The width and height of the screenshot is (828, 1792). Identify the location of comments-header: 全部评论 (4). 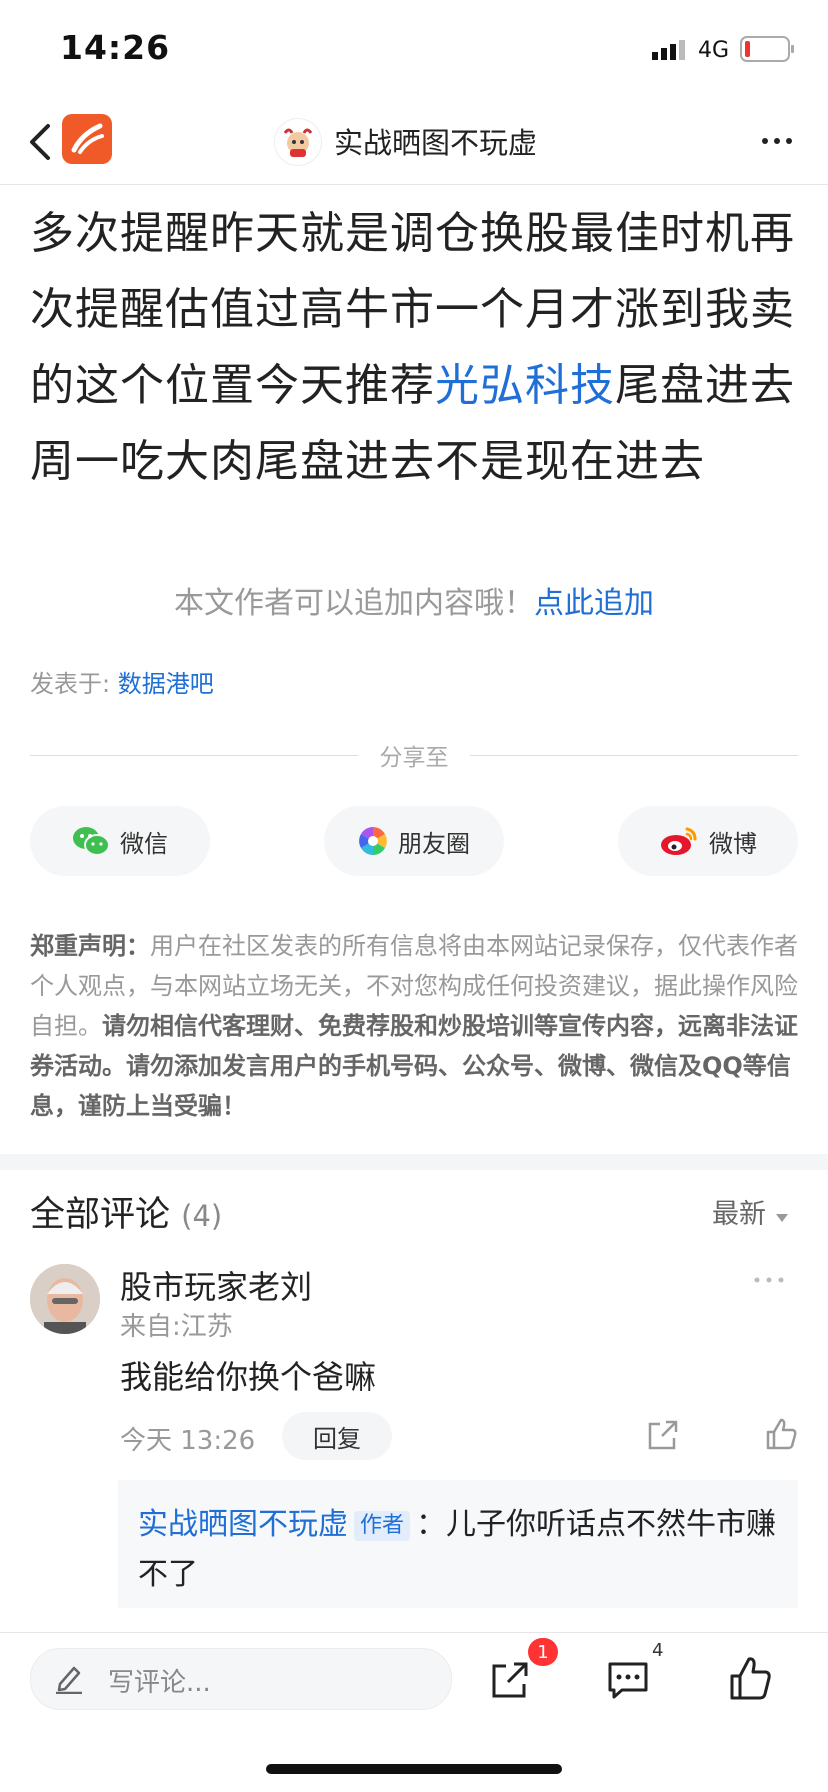
(126, 1211).